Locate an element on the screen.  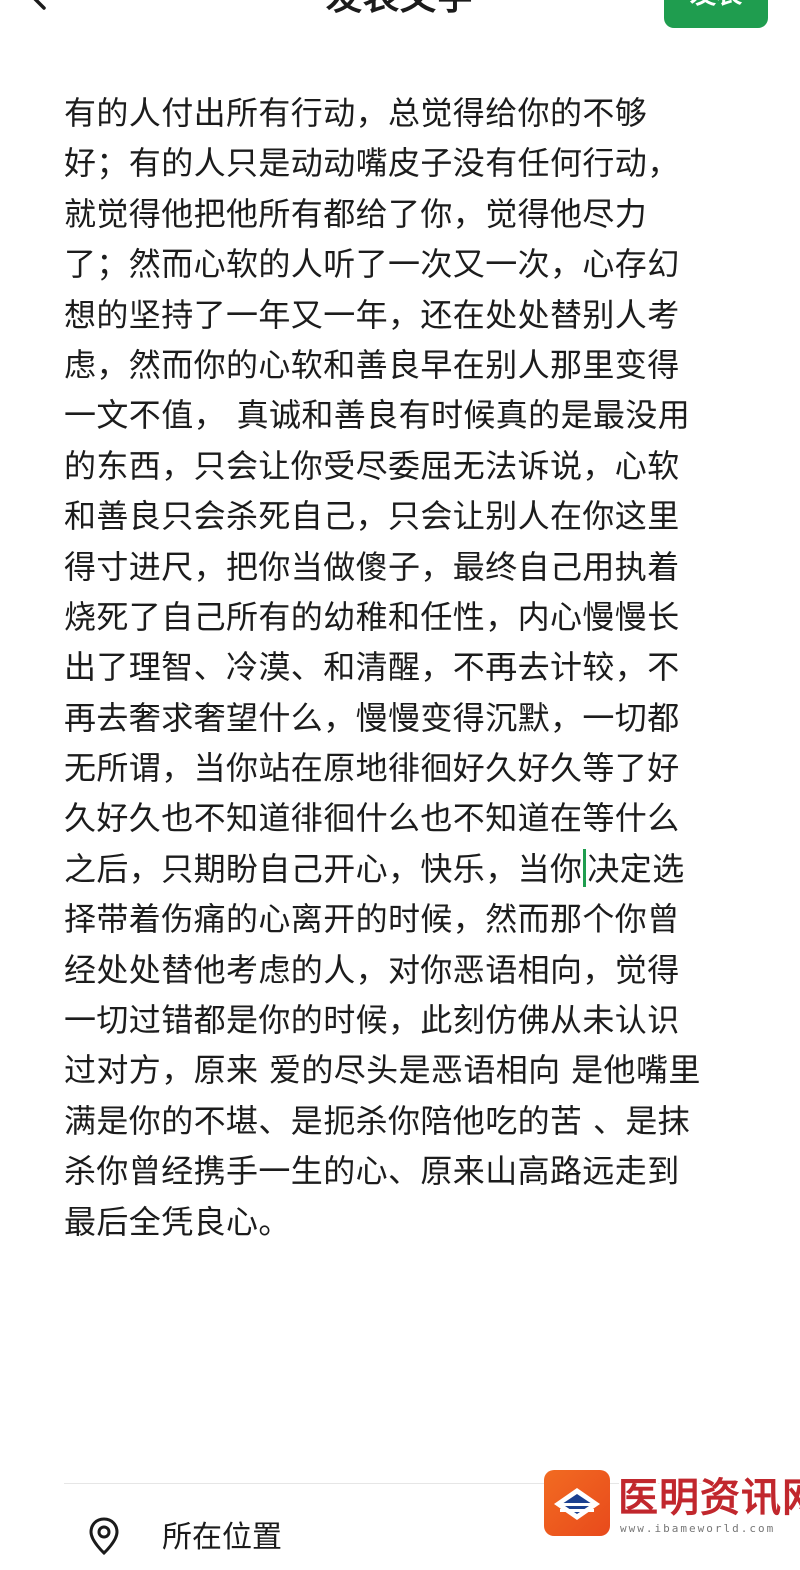
editor-text-segment: 再去奢求奢望什么，慢慢变得沉默，一切都 is located at coordinates (372, 717).